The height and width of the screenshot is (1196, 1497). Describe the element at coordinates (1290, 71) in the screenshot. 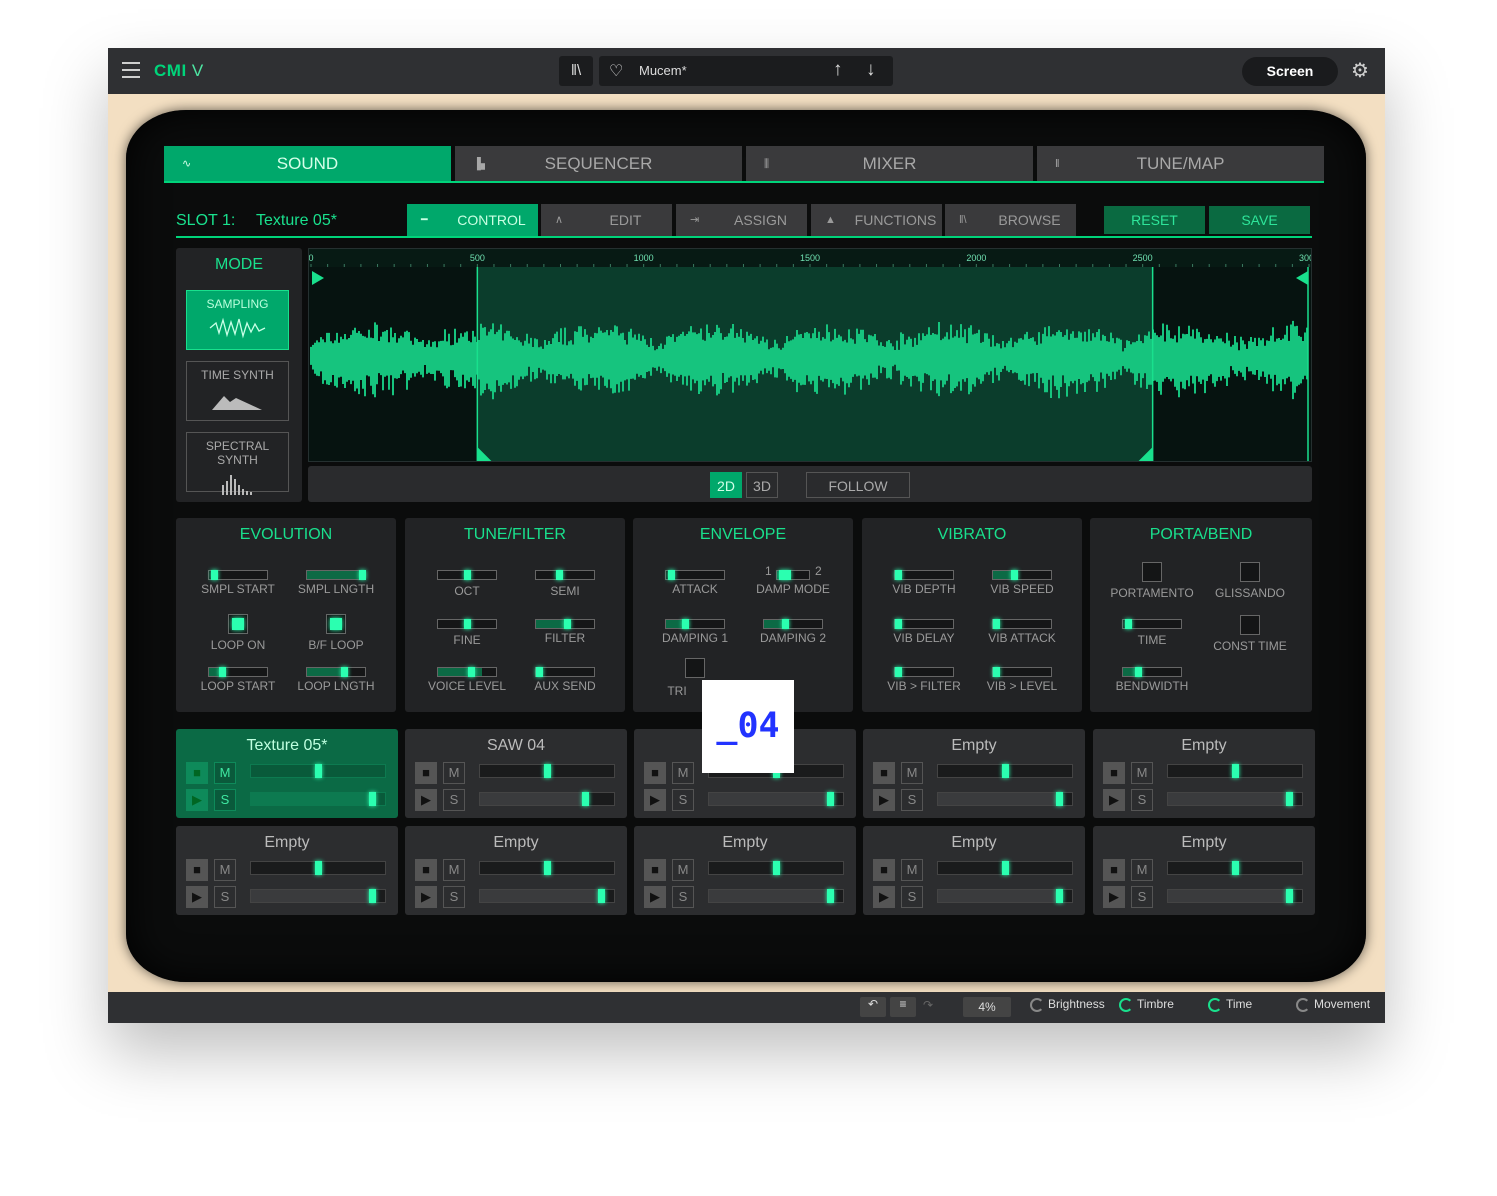

I see `screen-button: Screen` at that location.